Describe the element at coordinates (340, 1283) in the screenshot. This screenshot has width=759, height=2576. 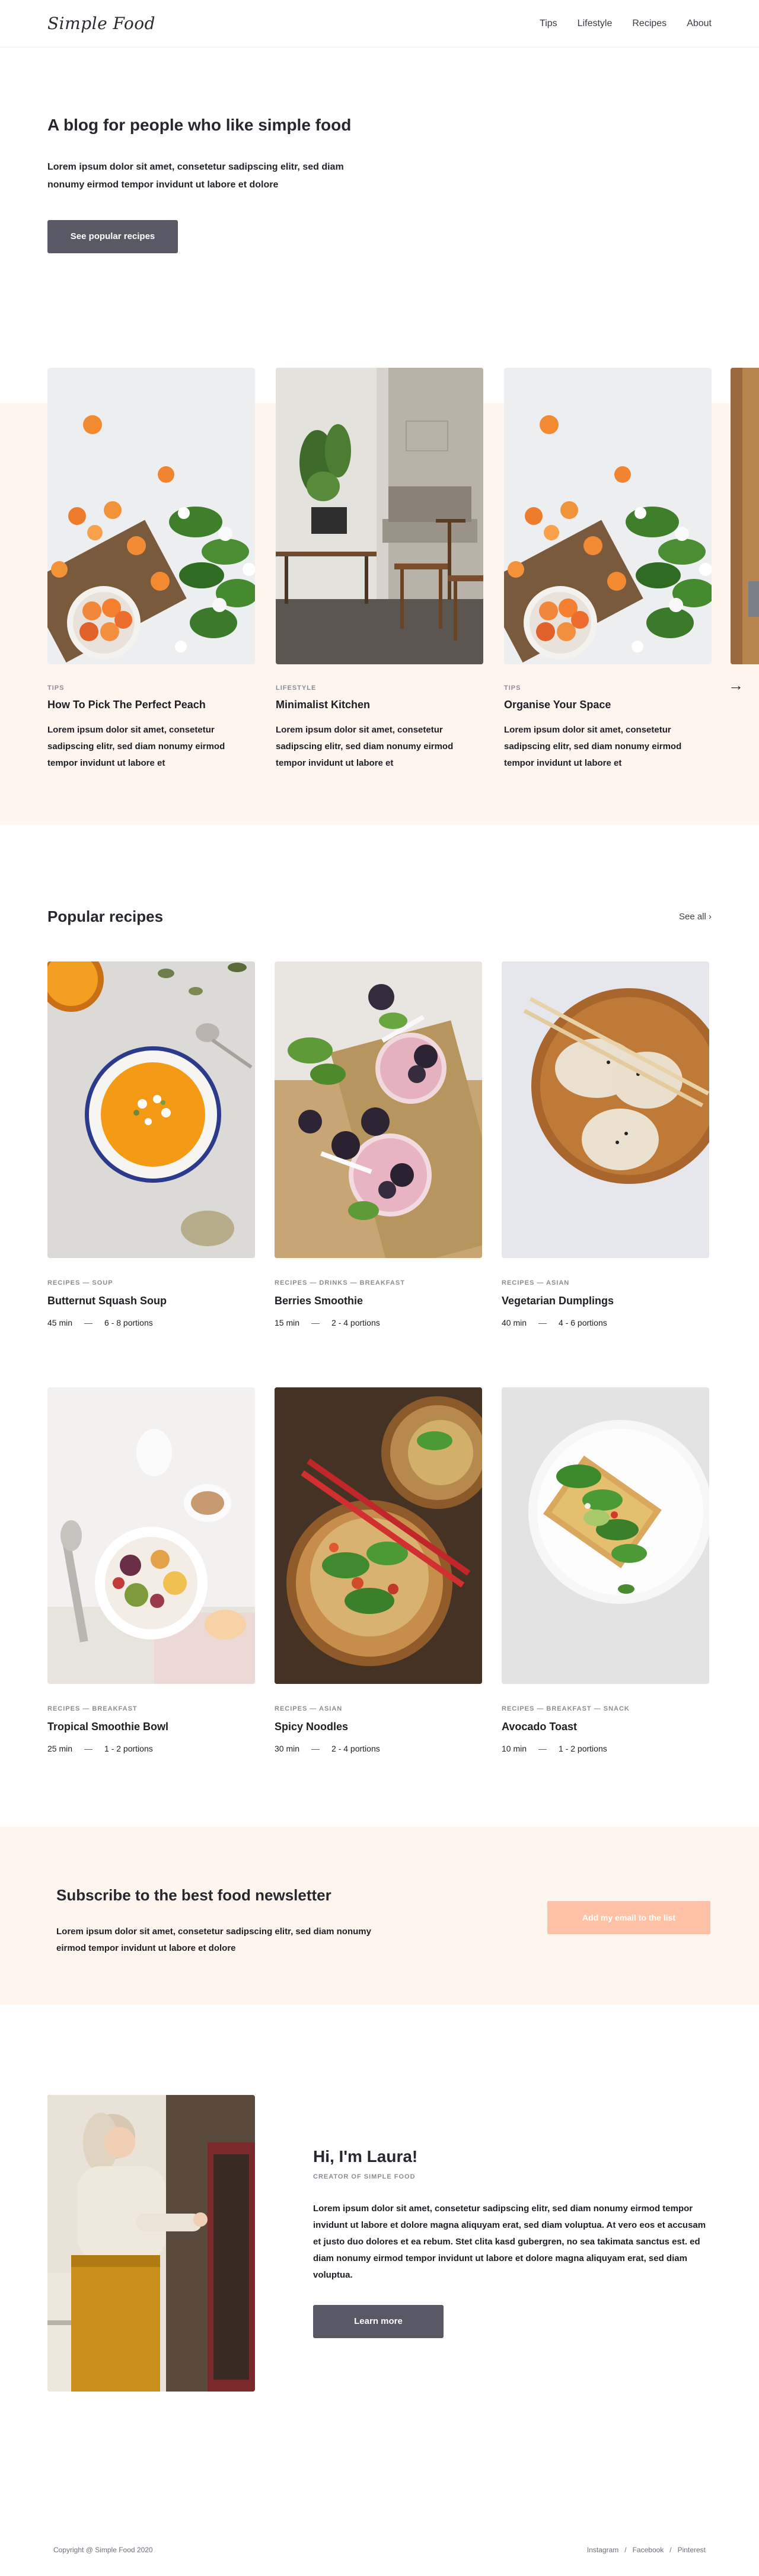
I see `recipe-category: RECIPES — DRINKS — BREAKFAST` at that location.